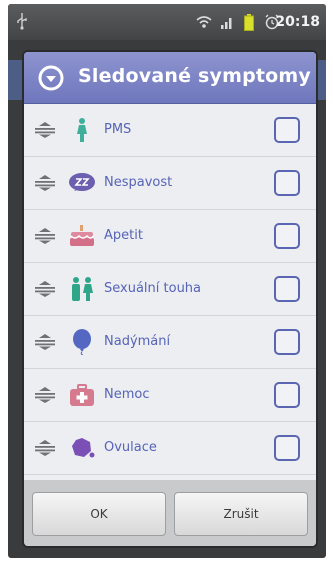  I want to click on chevron-down-circle-icon, so click(51, 78).